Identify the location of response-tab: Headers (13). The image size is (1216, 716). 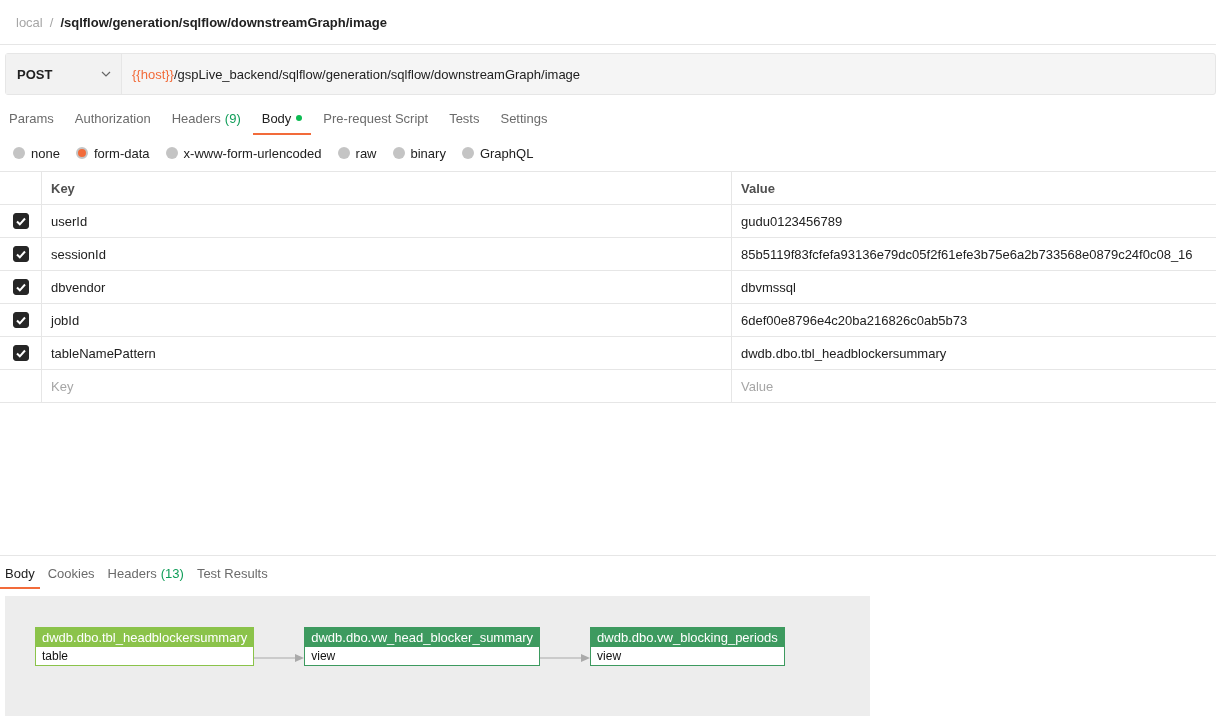
(145, 577).